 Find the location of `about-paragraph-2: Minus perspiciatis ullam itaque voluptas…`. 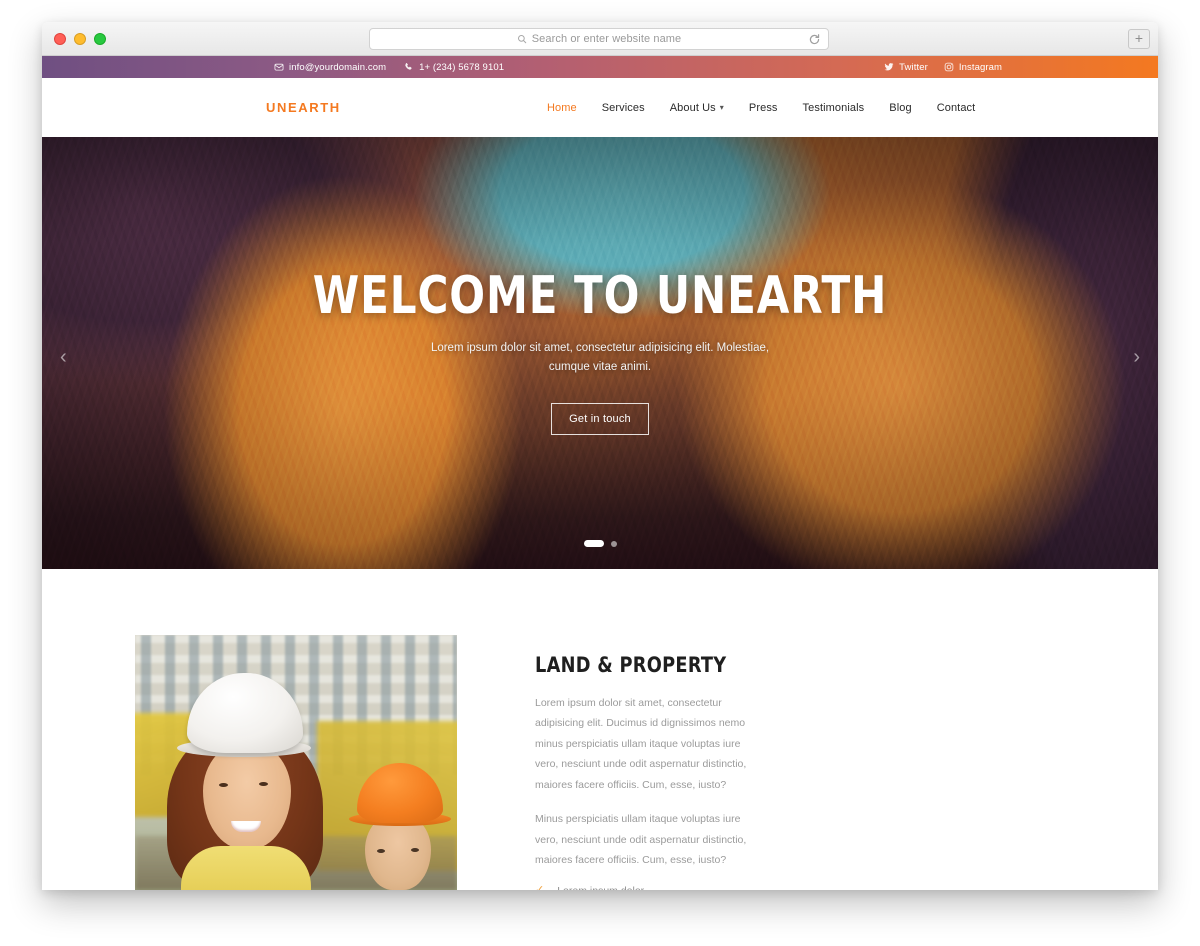

about-paragraph-2: Minus perspiciatis ullam itaque voluptas… is located at coordinates (641, 840).